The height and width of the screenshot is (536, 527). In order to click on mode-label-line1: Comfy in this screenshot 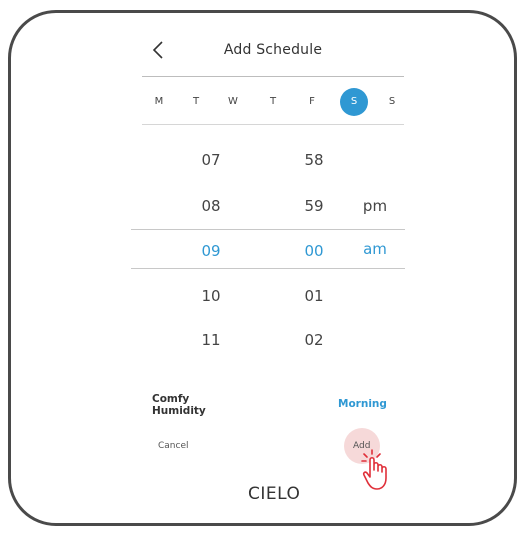, I will do `click(171, 399)`.